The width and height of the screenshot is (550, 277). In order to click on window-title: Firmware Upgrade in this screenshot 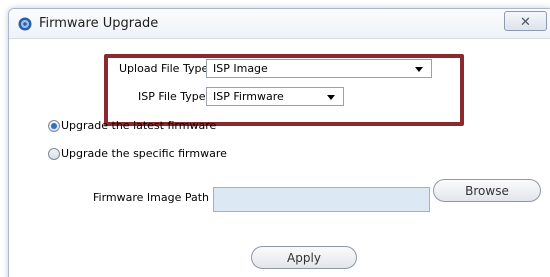, I will do `click(99, 23)`.